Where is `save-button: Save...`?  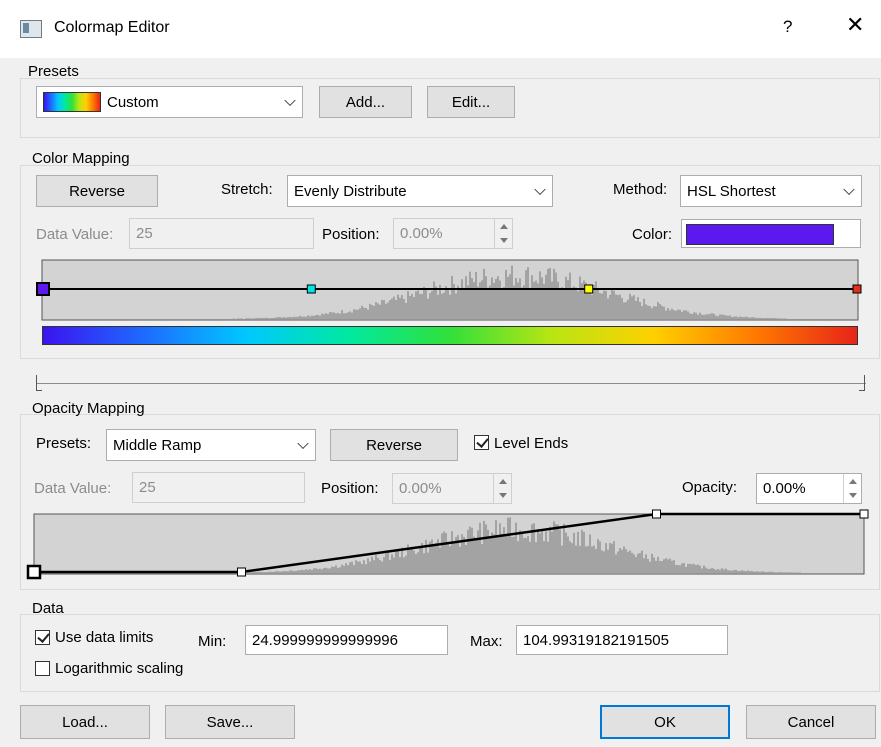 save-button: Save... is located at coordinates (230, 722).